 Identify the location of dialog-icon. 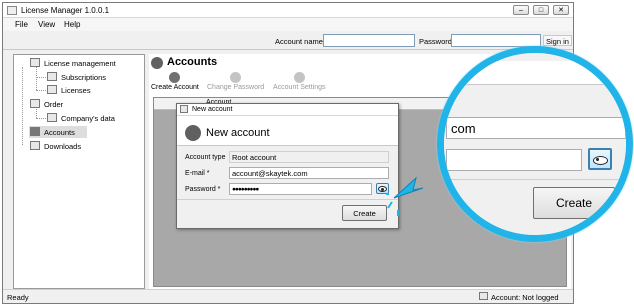
(184, 109).